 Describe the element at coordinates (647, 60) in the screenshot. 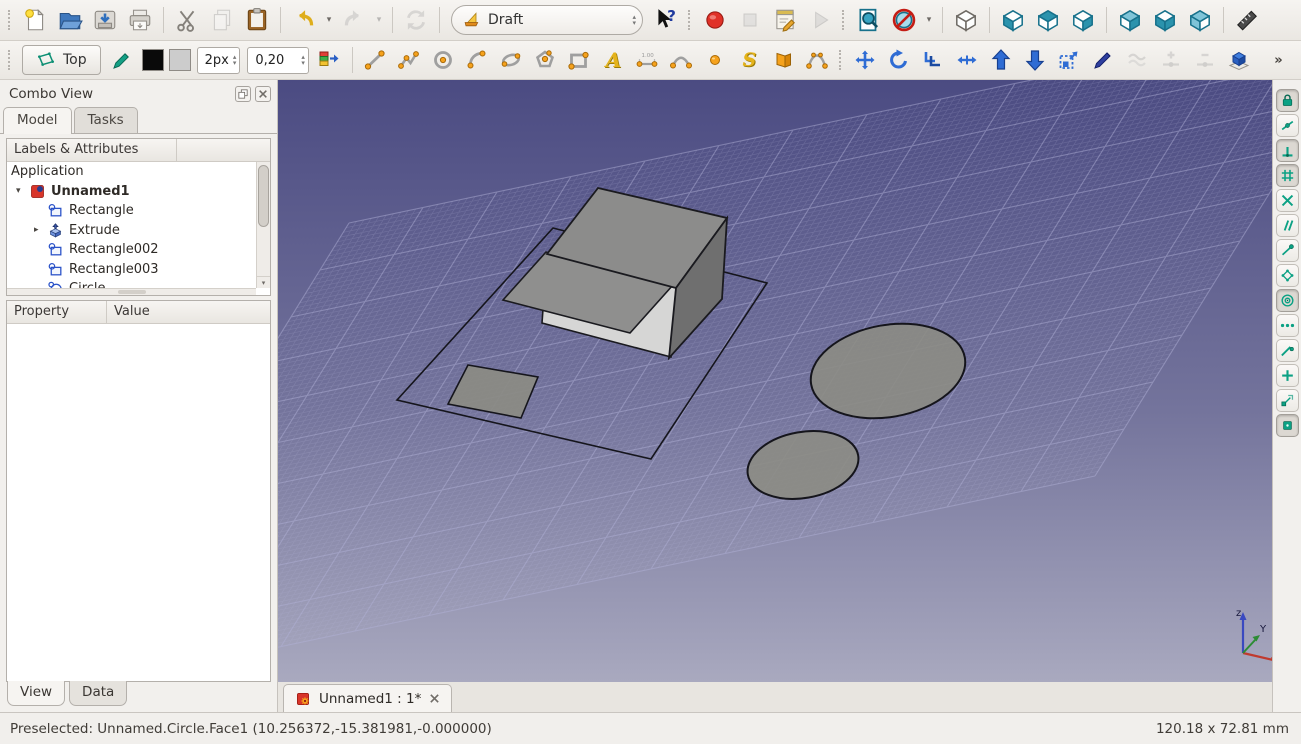

I see `draft-dimension` at that location.